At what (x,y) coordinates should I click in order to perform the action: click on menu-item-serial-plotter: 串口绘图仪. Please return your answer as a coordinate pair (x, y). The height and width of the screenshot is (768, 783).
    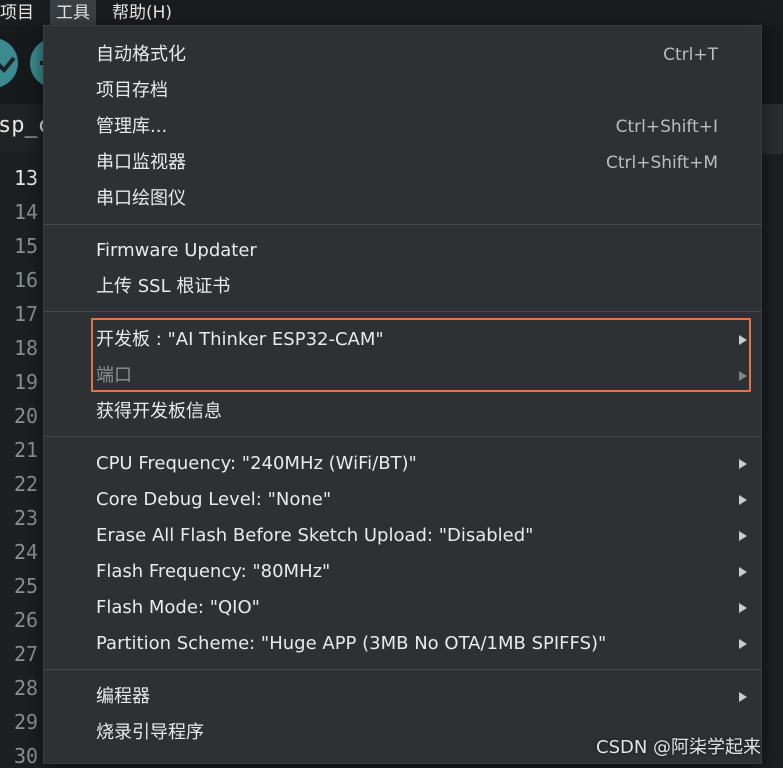
    Looking at the image, I should click on (402, 199).